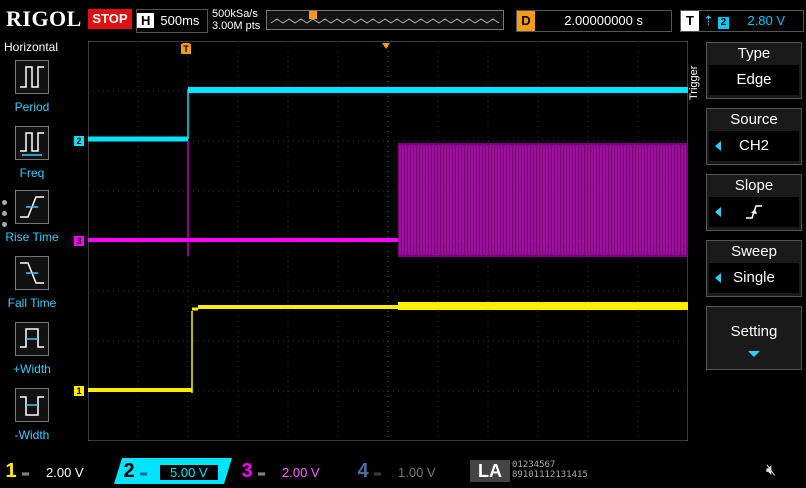  What do you see at coordinates (32, 173) in the screenshot?
I see `measure-freq-label: Freq` at bounding box center [32, 173].